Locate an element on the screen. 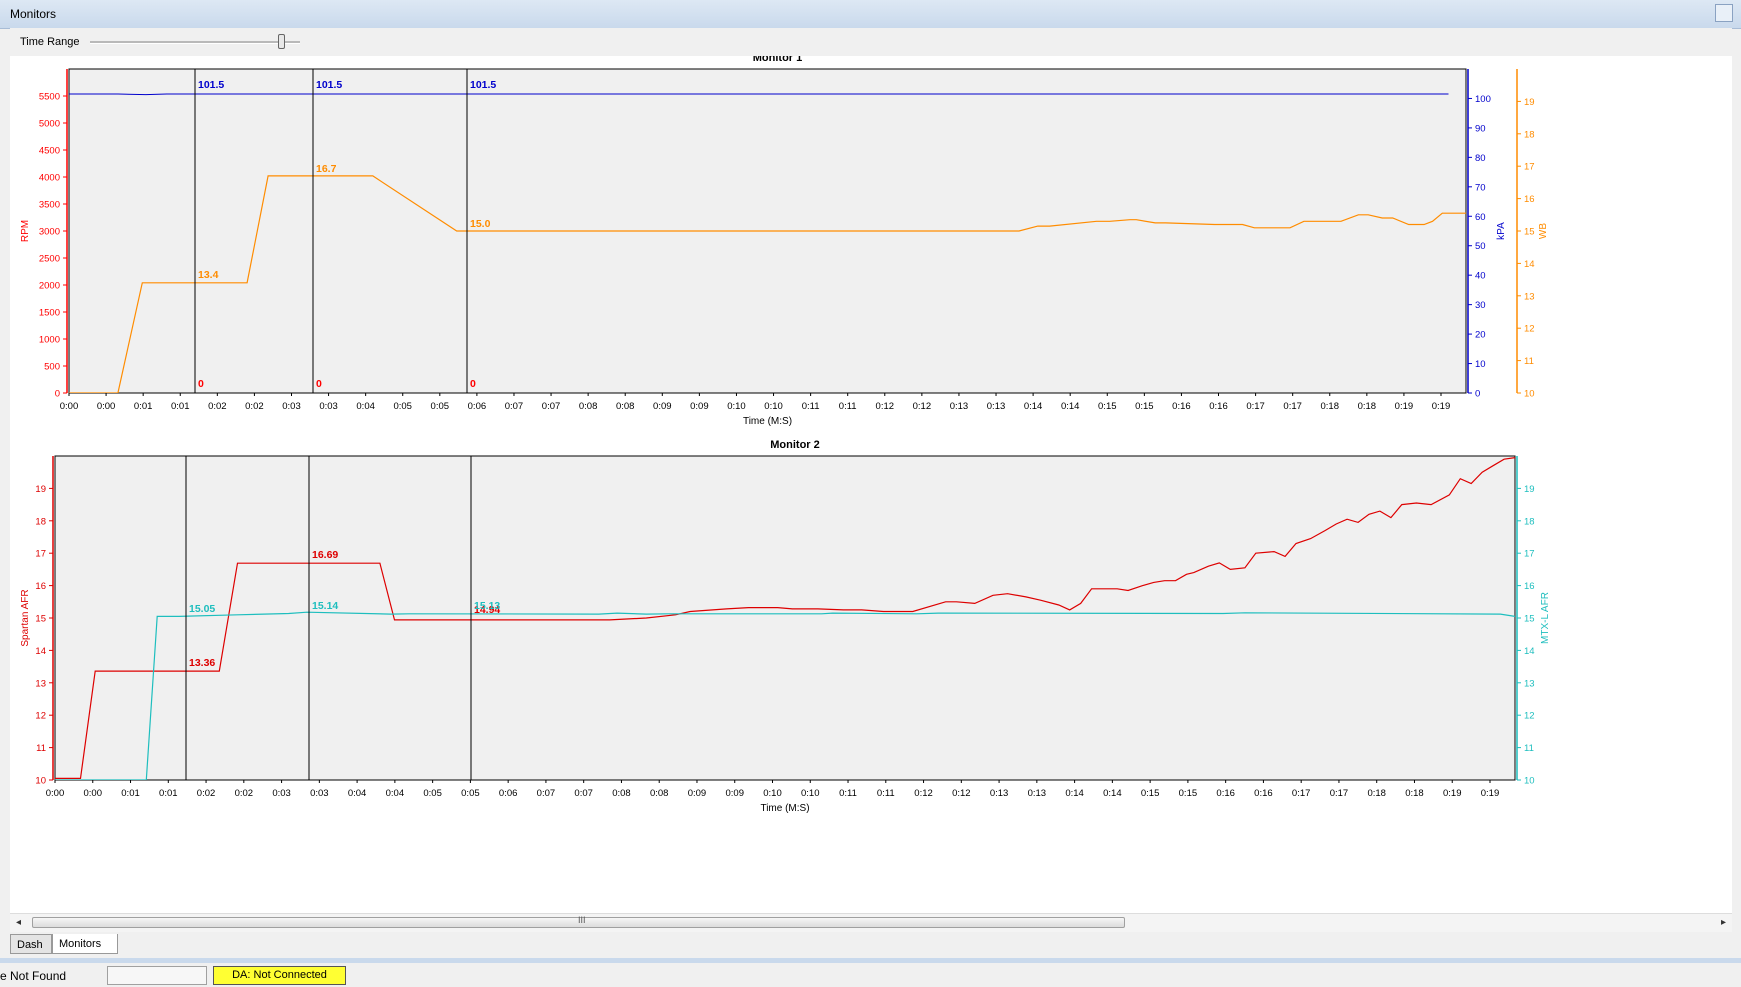 This screenshot has height=987, width=1741. y-axis-title: RPM is located at coordinates (25, 231).